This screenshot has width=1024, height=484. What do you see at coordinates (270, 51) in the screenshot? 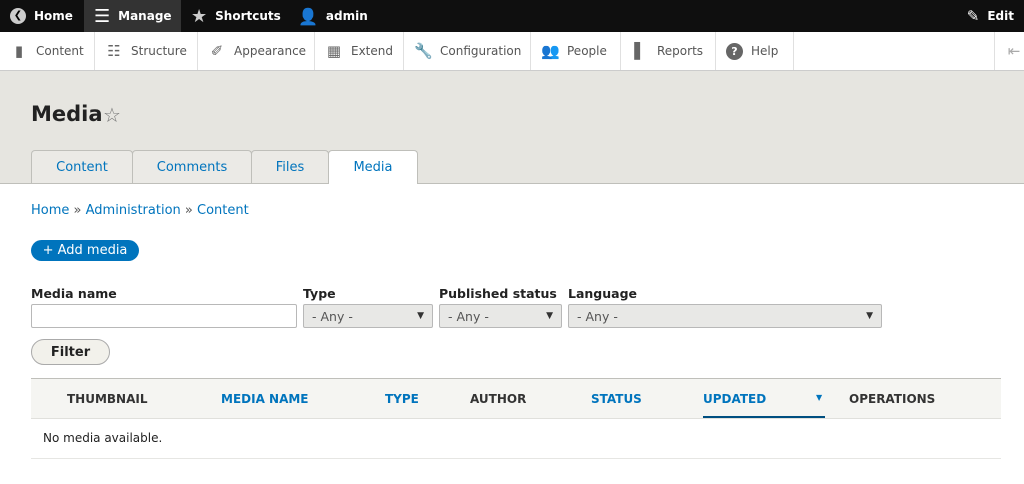
I see `tray-label: Appearance` at bounding box center [270, 51].